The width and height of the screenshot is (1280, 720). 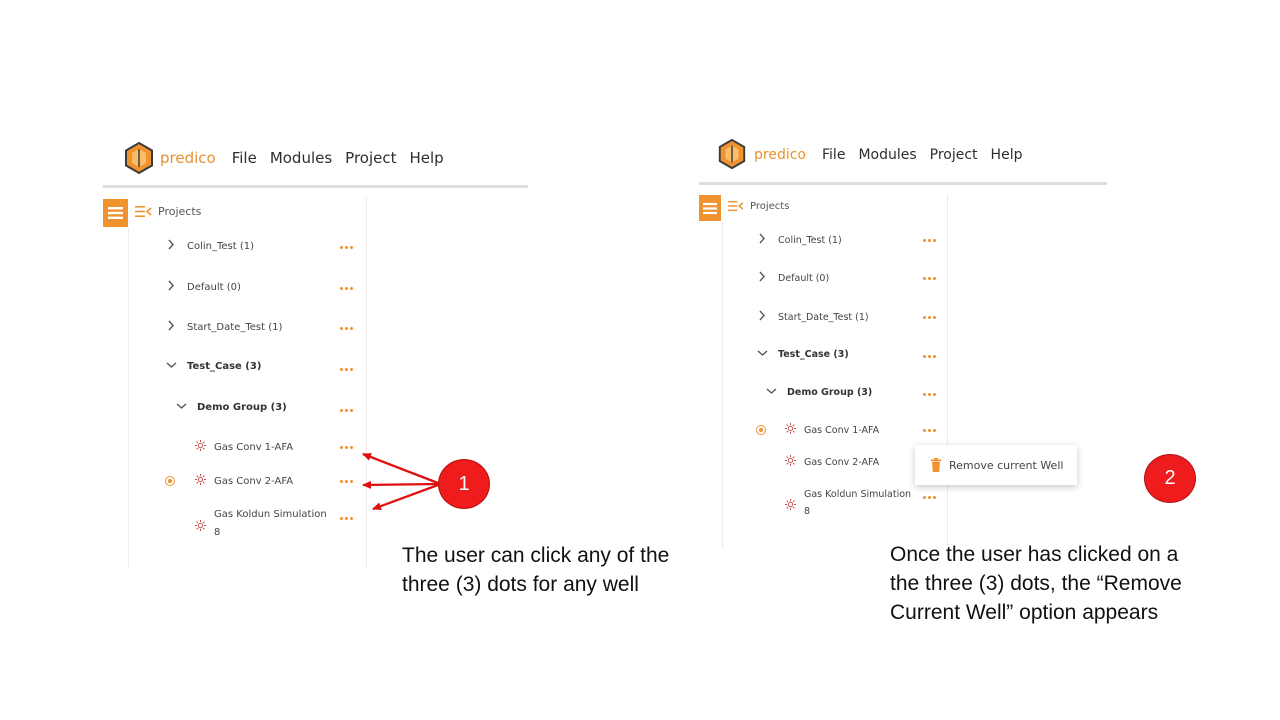 What do you see at coordinates (813, 354) in the screenshot?
I see `tree-item-label: Test_Case (3)` at bounding box center [813, 354].